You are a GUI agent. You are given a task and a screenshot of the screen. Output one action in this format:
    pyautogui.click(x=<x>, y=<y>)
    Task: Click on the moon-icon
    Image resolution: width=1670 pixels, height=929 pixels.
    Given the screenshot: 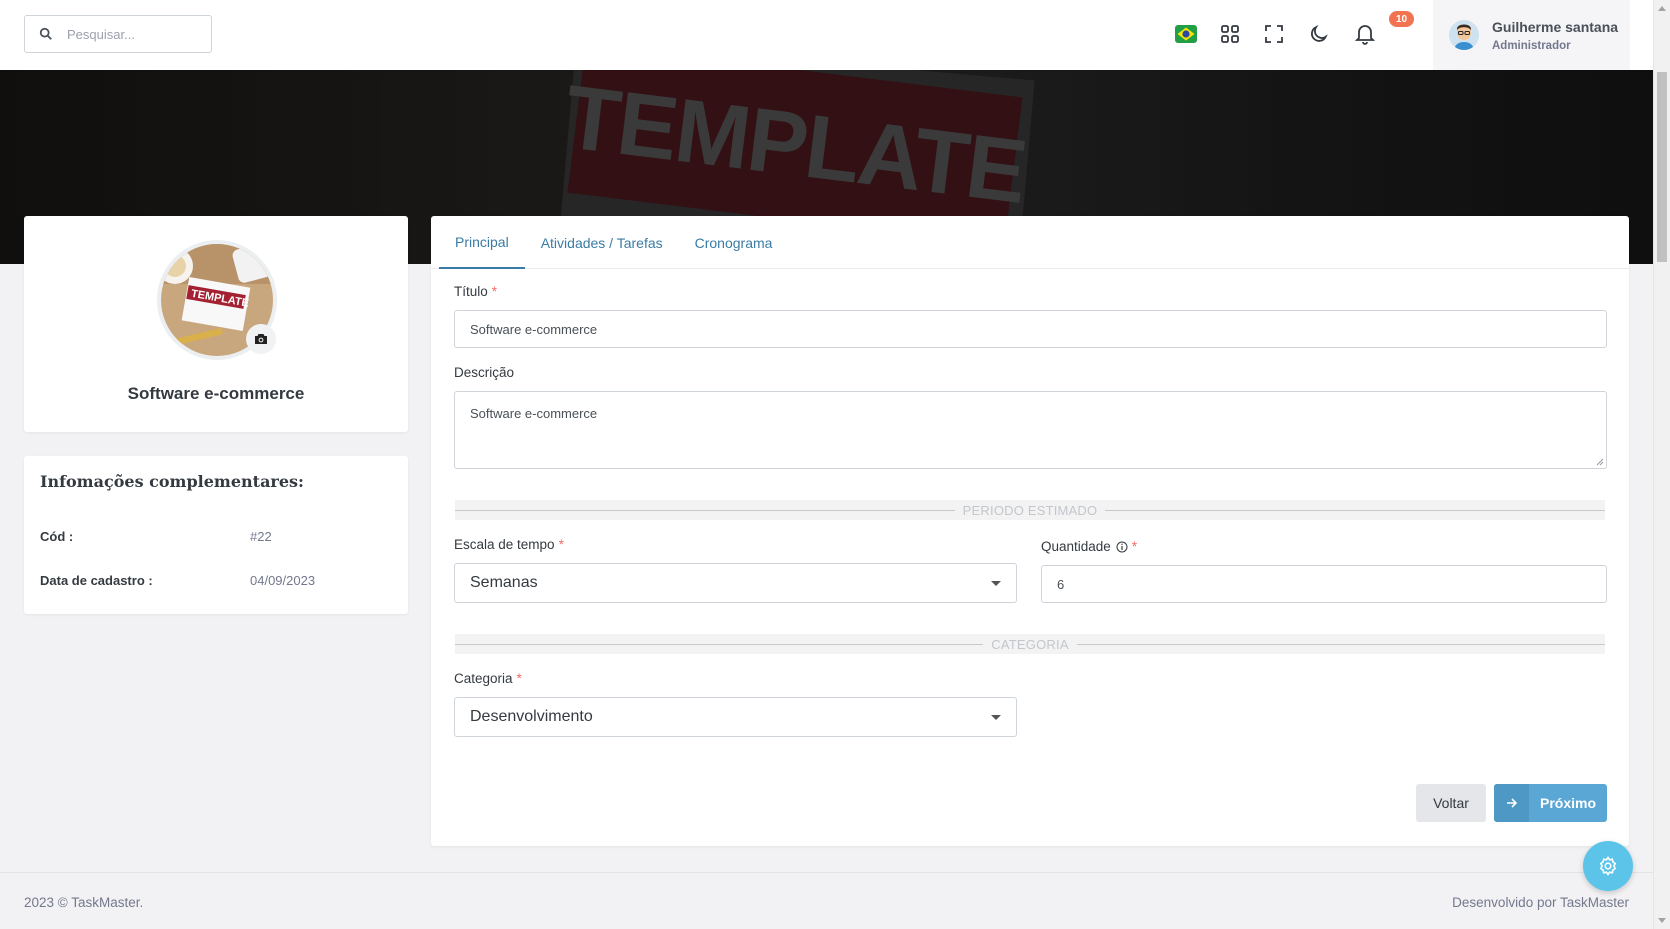 What is the action you would take?
    pyautogui.click(x=1319, y=34)
    